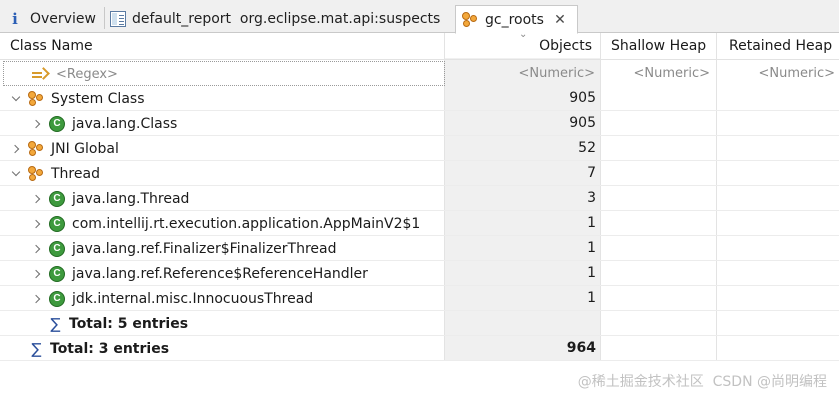 This screenshot has height=397, width=839. I want to click on row-class-name: jdk.internal.misc.InnocuousThread, so click(193, 298).